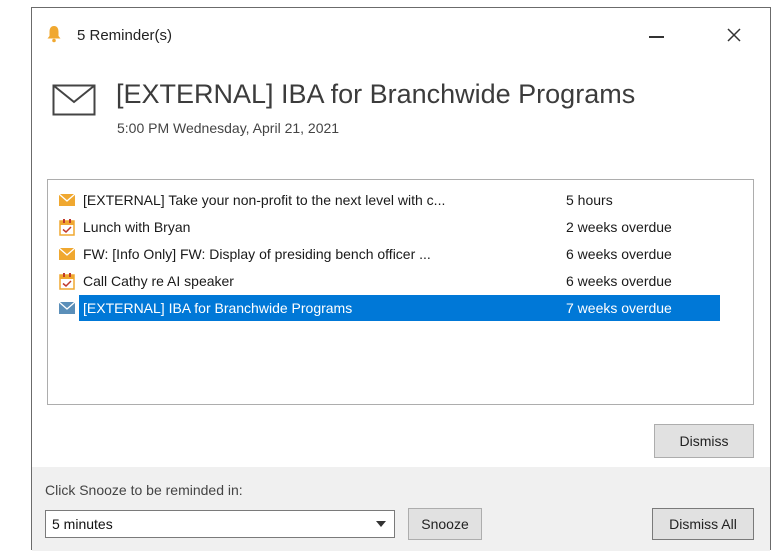 The width and height of the screenshot is (782, 554). I want to click on chevron-down-icon, so click(381, 524).